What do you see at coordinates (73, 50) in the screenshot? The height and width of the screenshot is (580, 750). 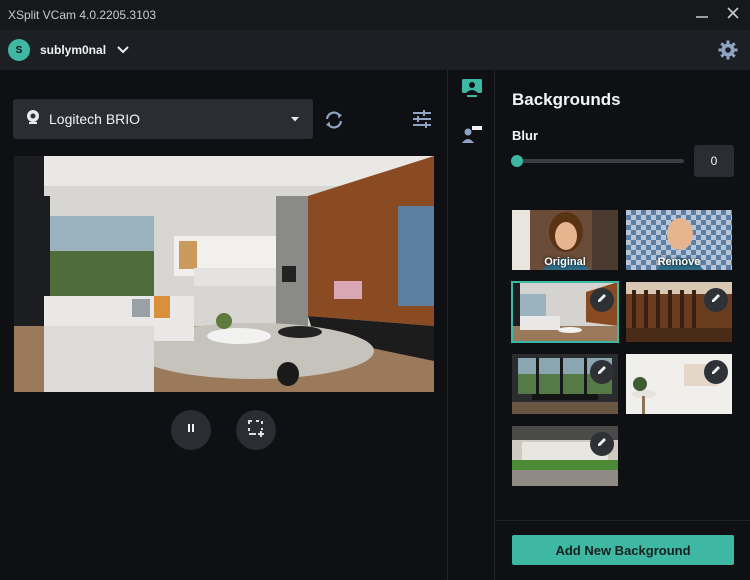 I see `username: sublym0nal` at bounding box center [73, 50].